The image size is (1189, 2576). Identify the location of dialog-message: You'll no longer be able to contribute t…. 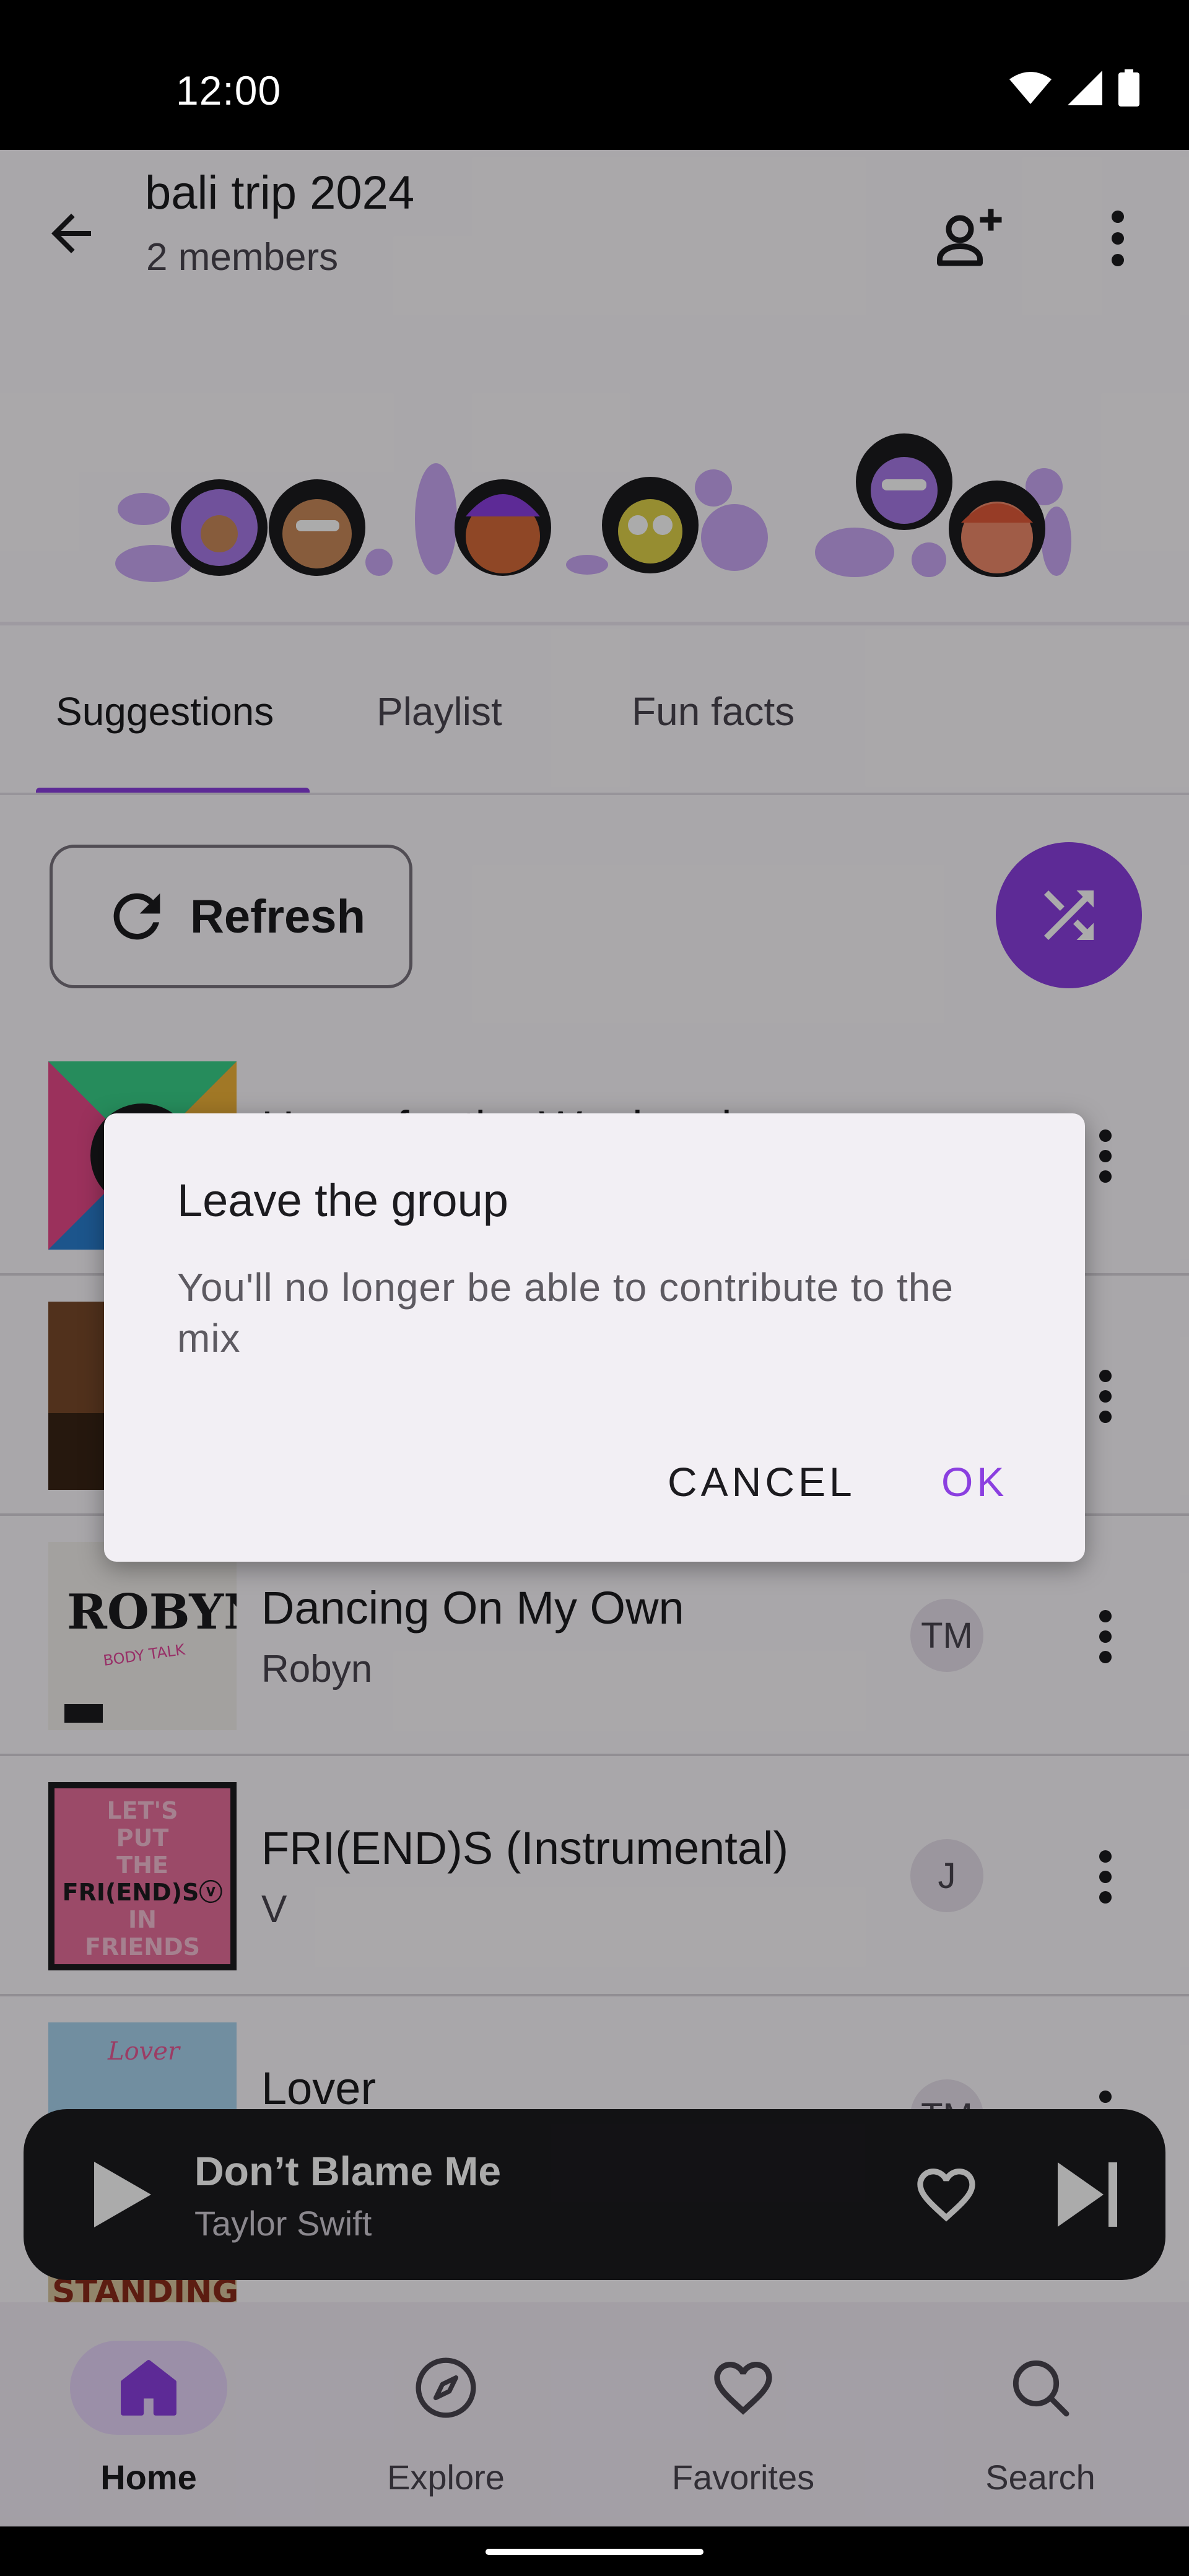
(565, 1313).